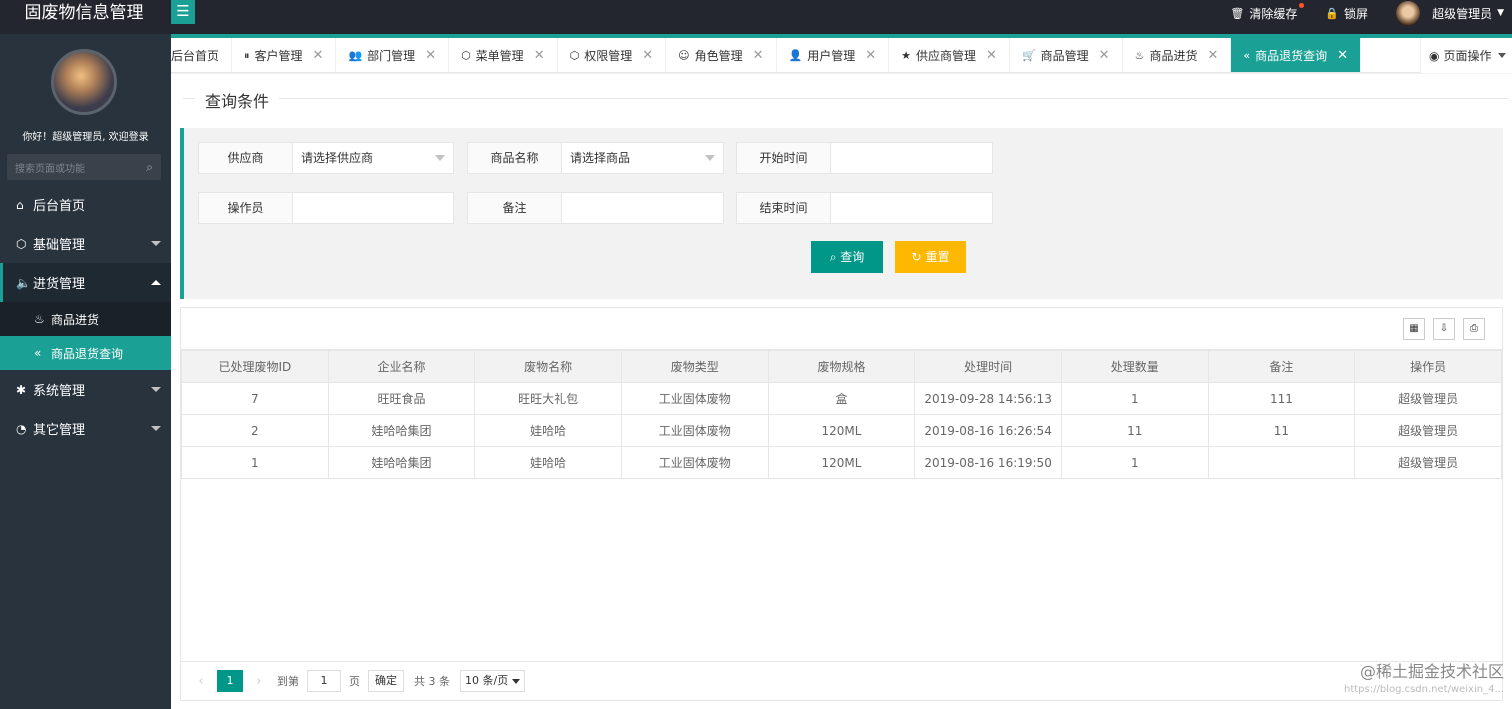 This screenshot has height=709, width=1512. What do you see at coordinates (195, 56) in the screenshot?
I see `tab-label: 后台首页` at bounding box center [195, 56].